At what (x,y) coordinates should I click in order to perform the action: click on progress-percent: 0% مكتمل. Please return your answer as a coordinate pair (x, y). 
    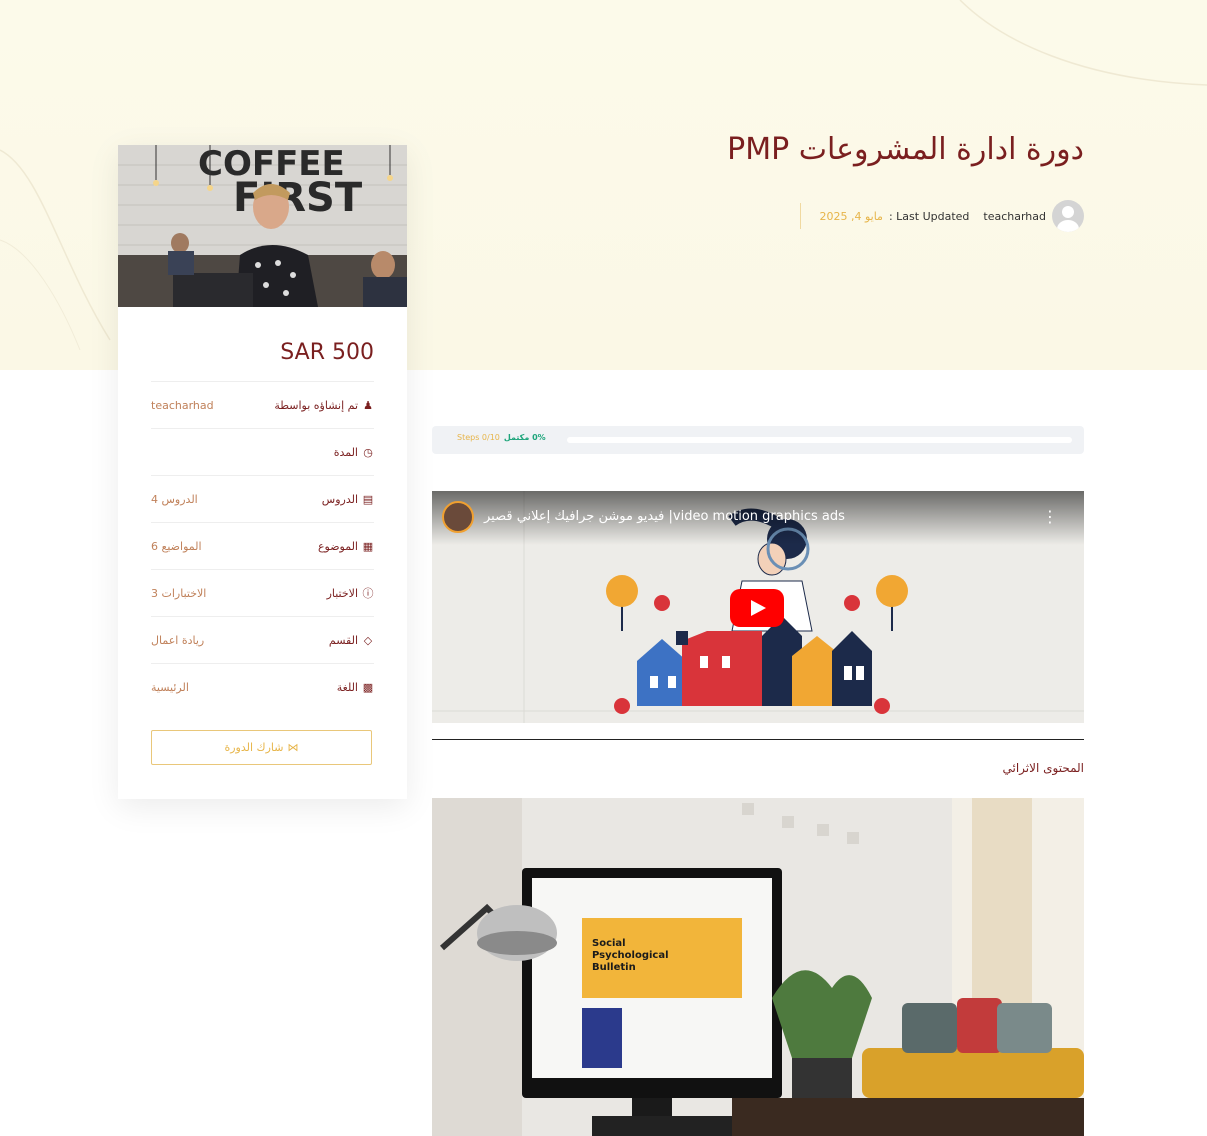
    Looking at the image, I should click on (524, 437).